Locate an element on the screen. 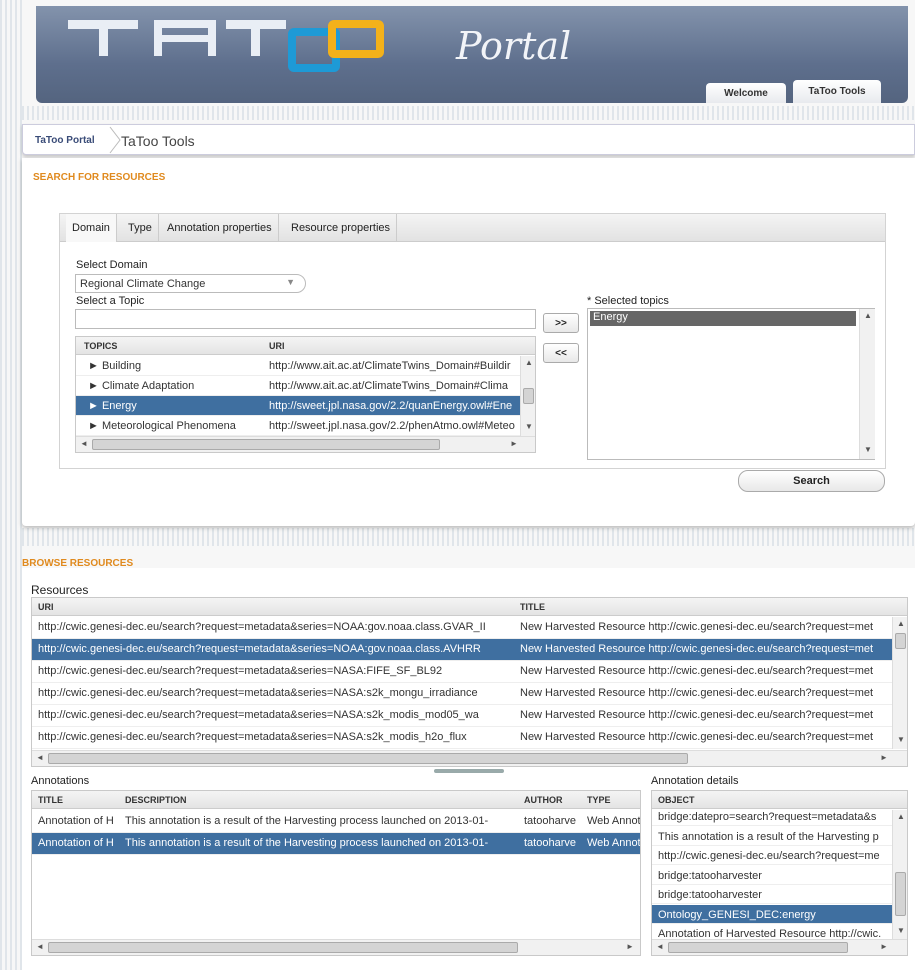 The image size is (915, 970). selected-topics-scrollbar: ▲ ▼ is located at coordinates (867, 384).